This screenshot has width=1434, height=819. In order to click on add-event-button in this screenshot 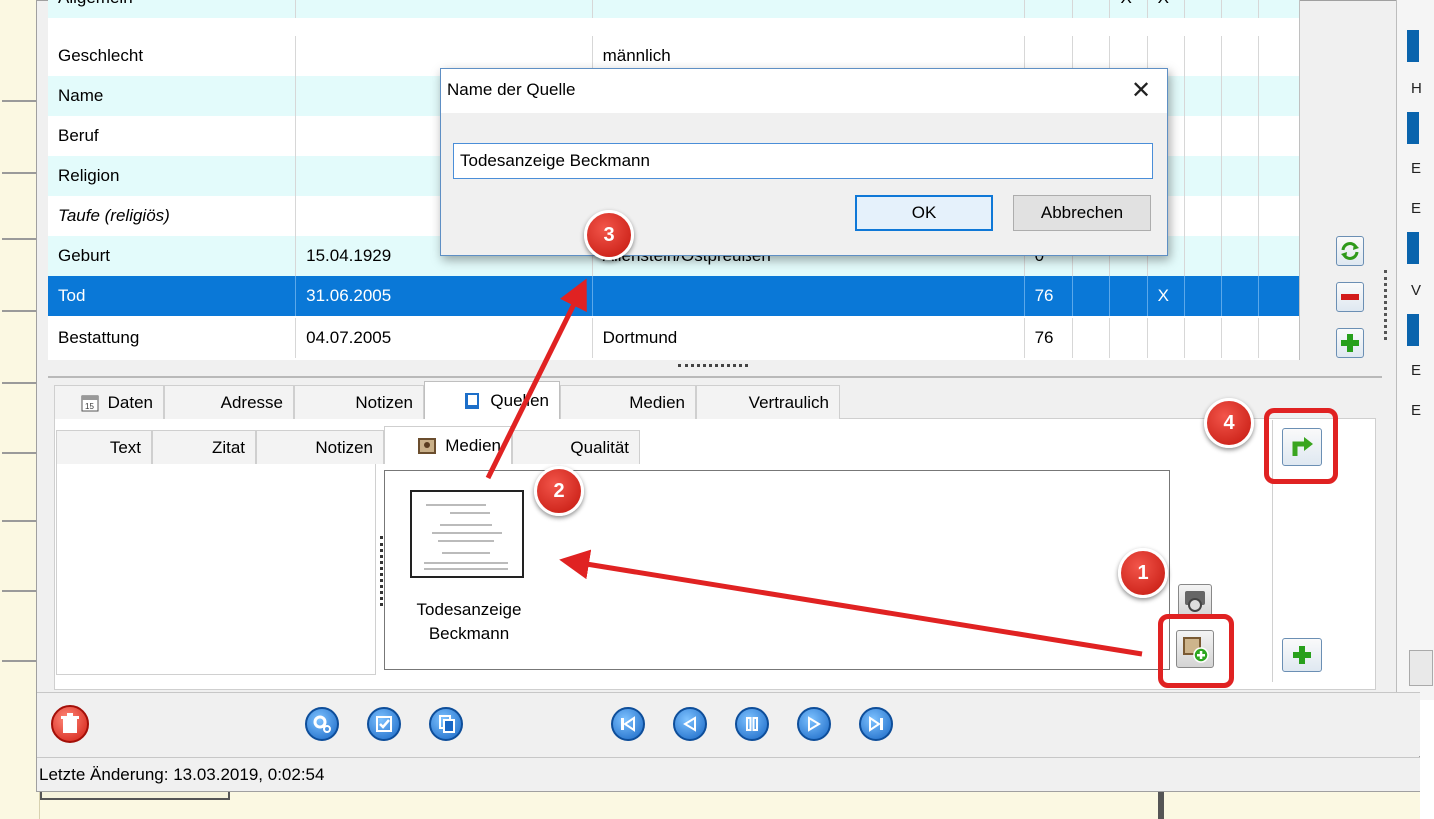, I will do `click(1350, 343)`.